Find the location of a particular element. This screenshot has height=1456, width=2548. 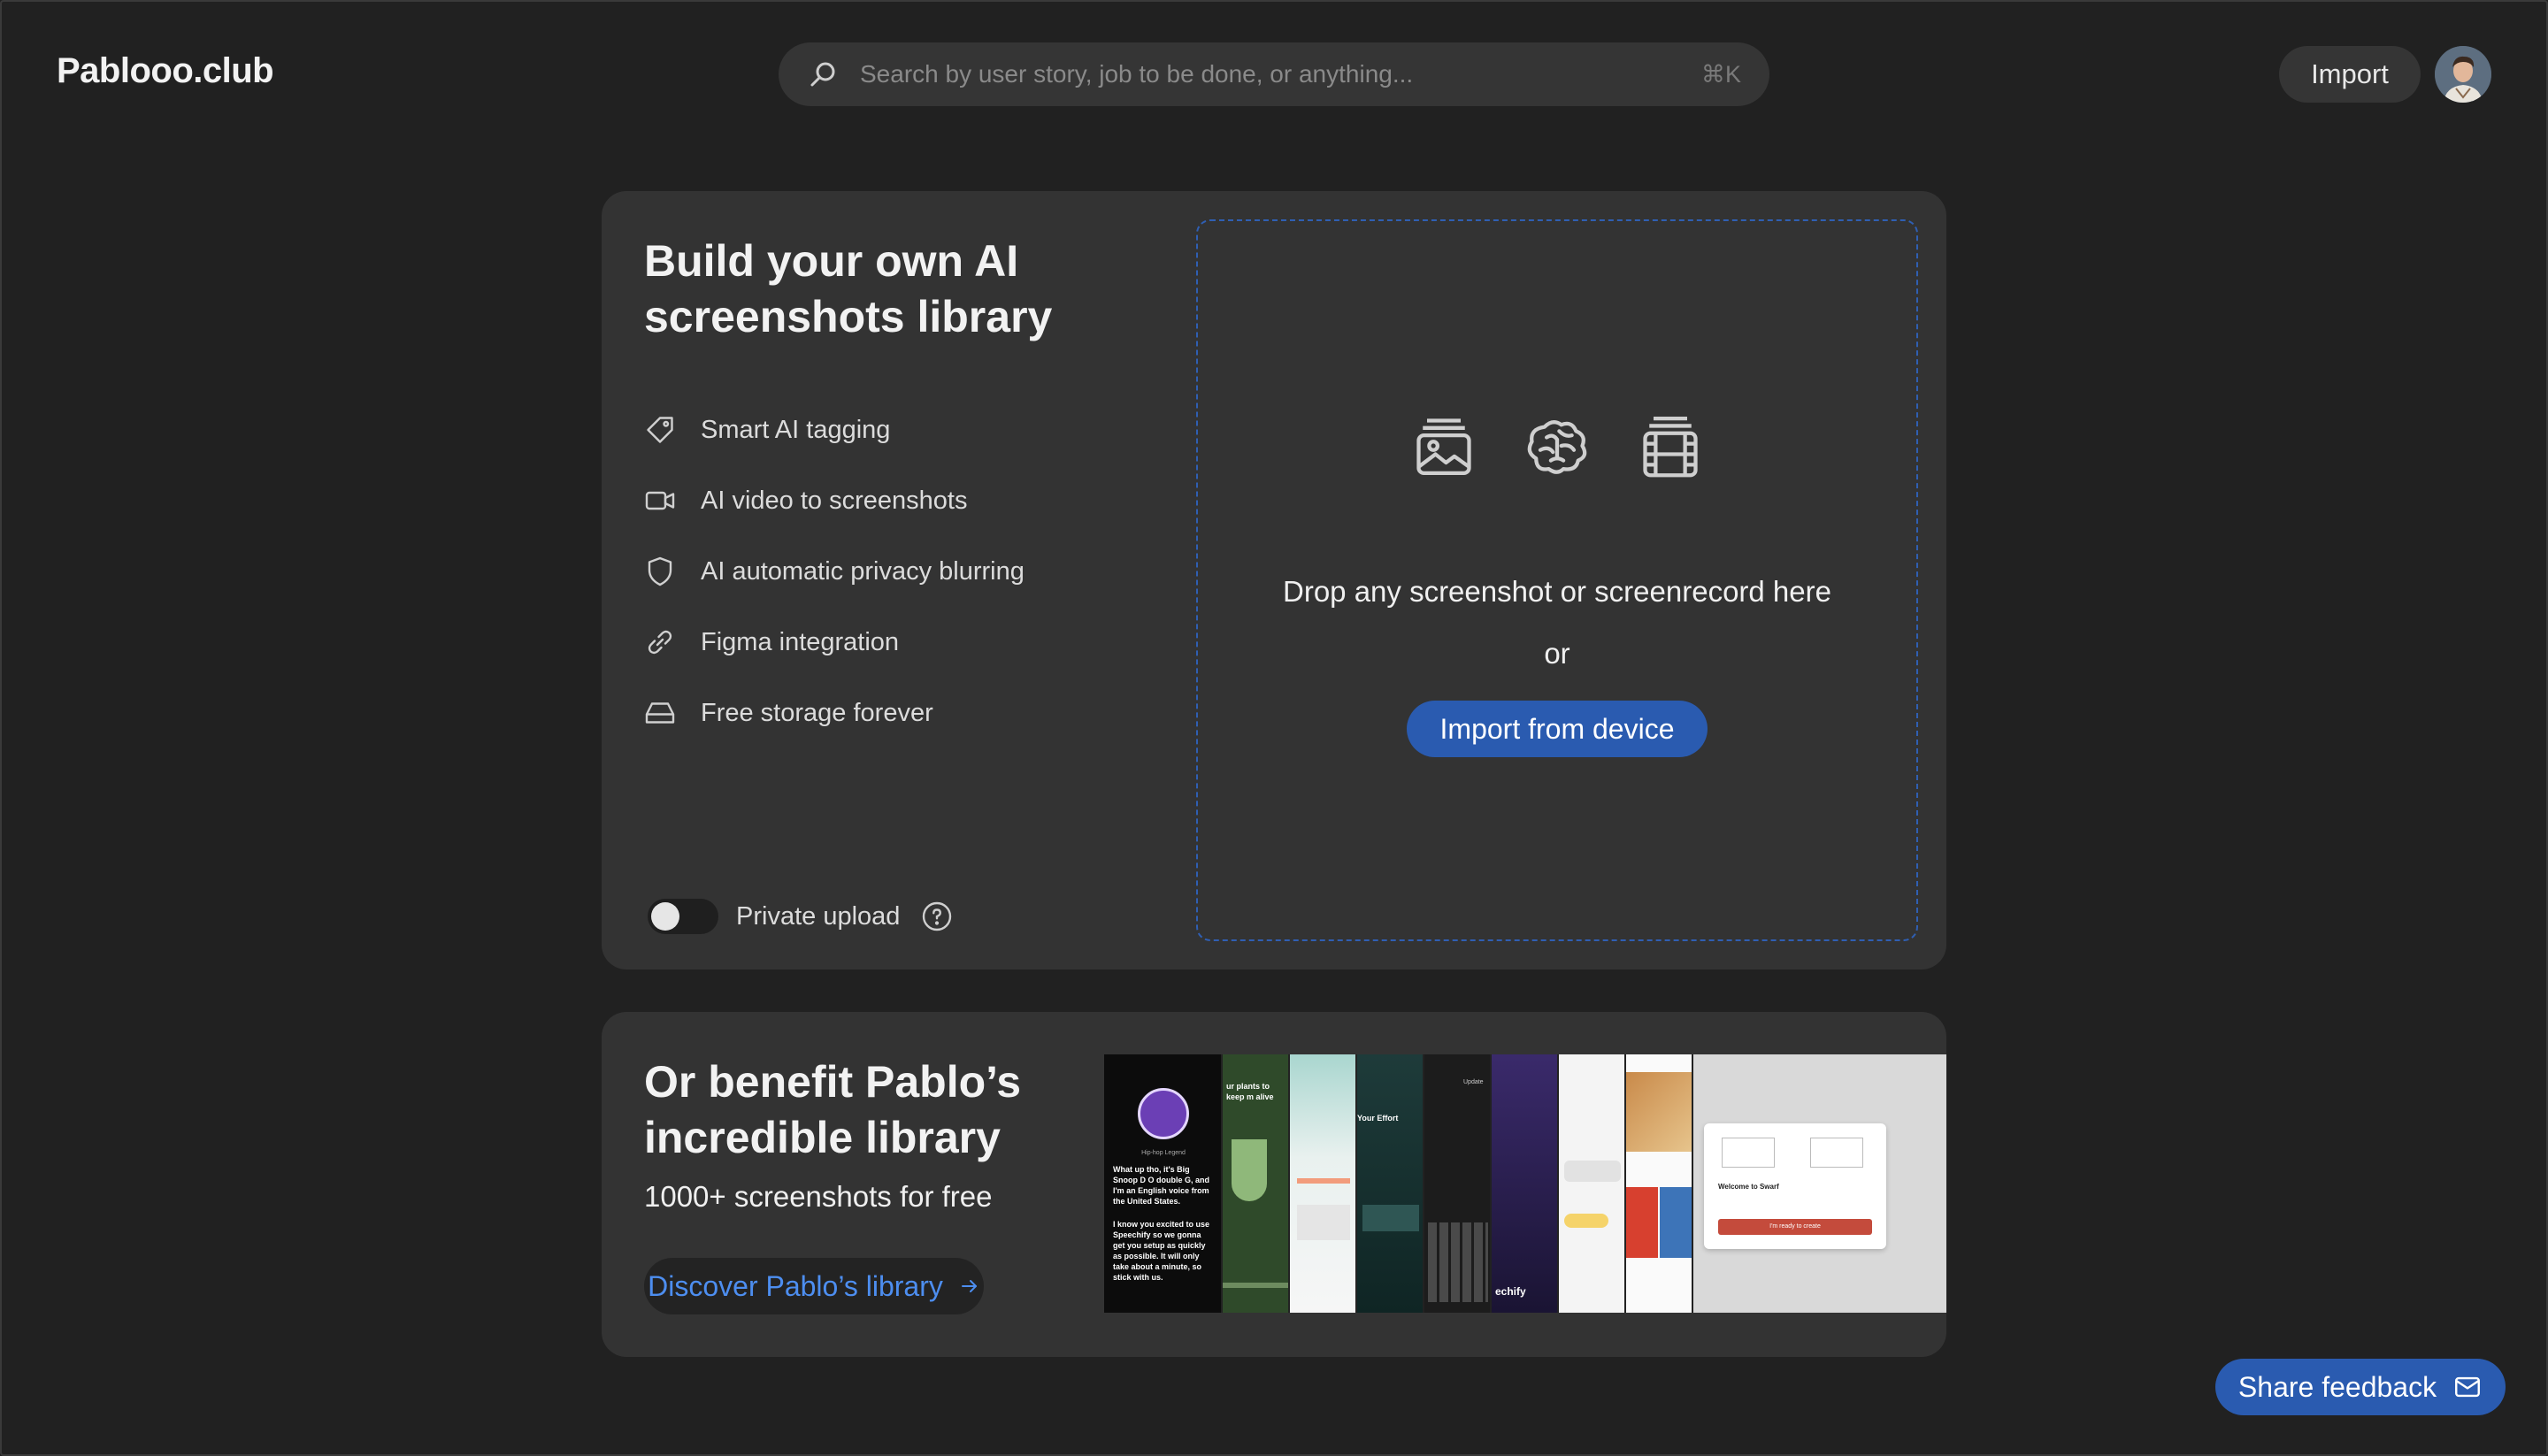

site-logo: Pablooo.club is located at coordinates (165, 71).